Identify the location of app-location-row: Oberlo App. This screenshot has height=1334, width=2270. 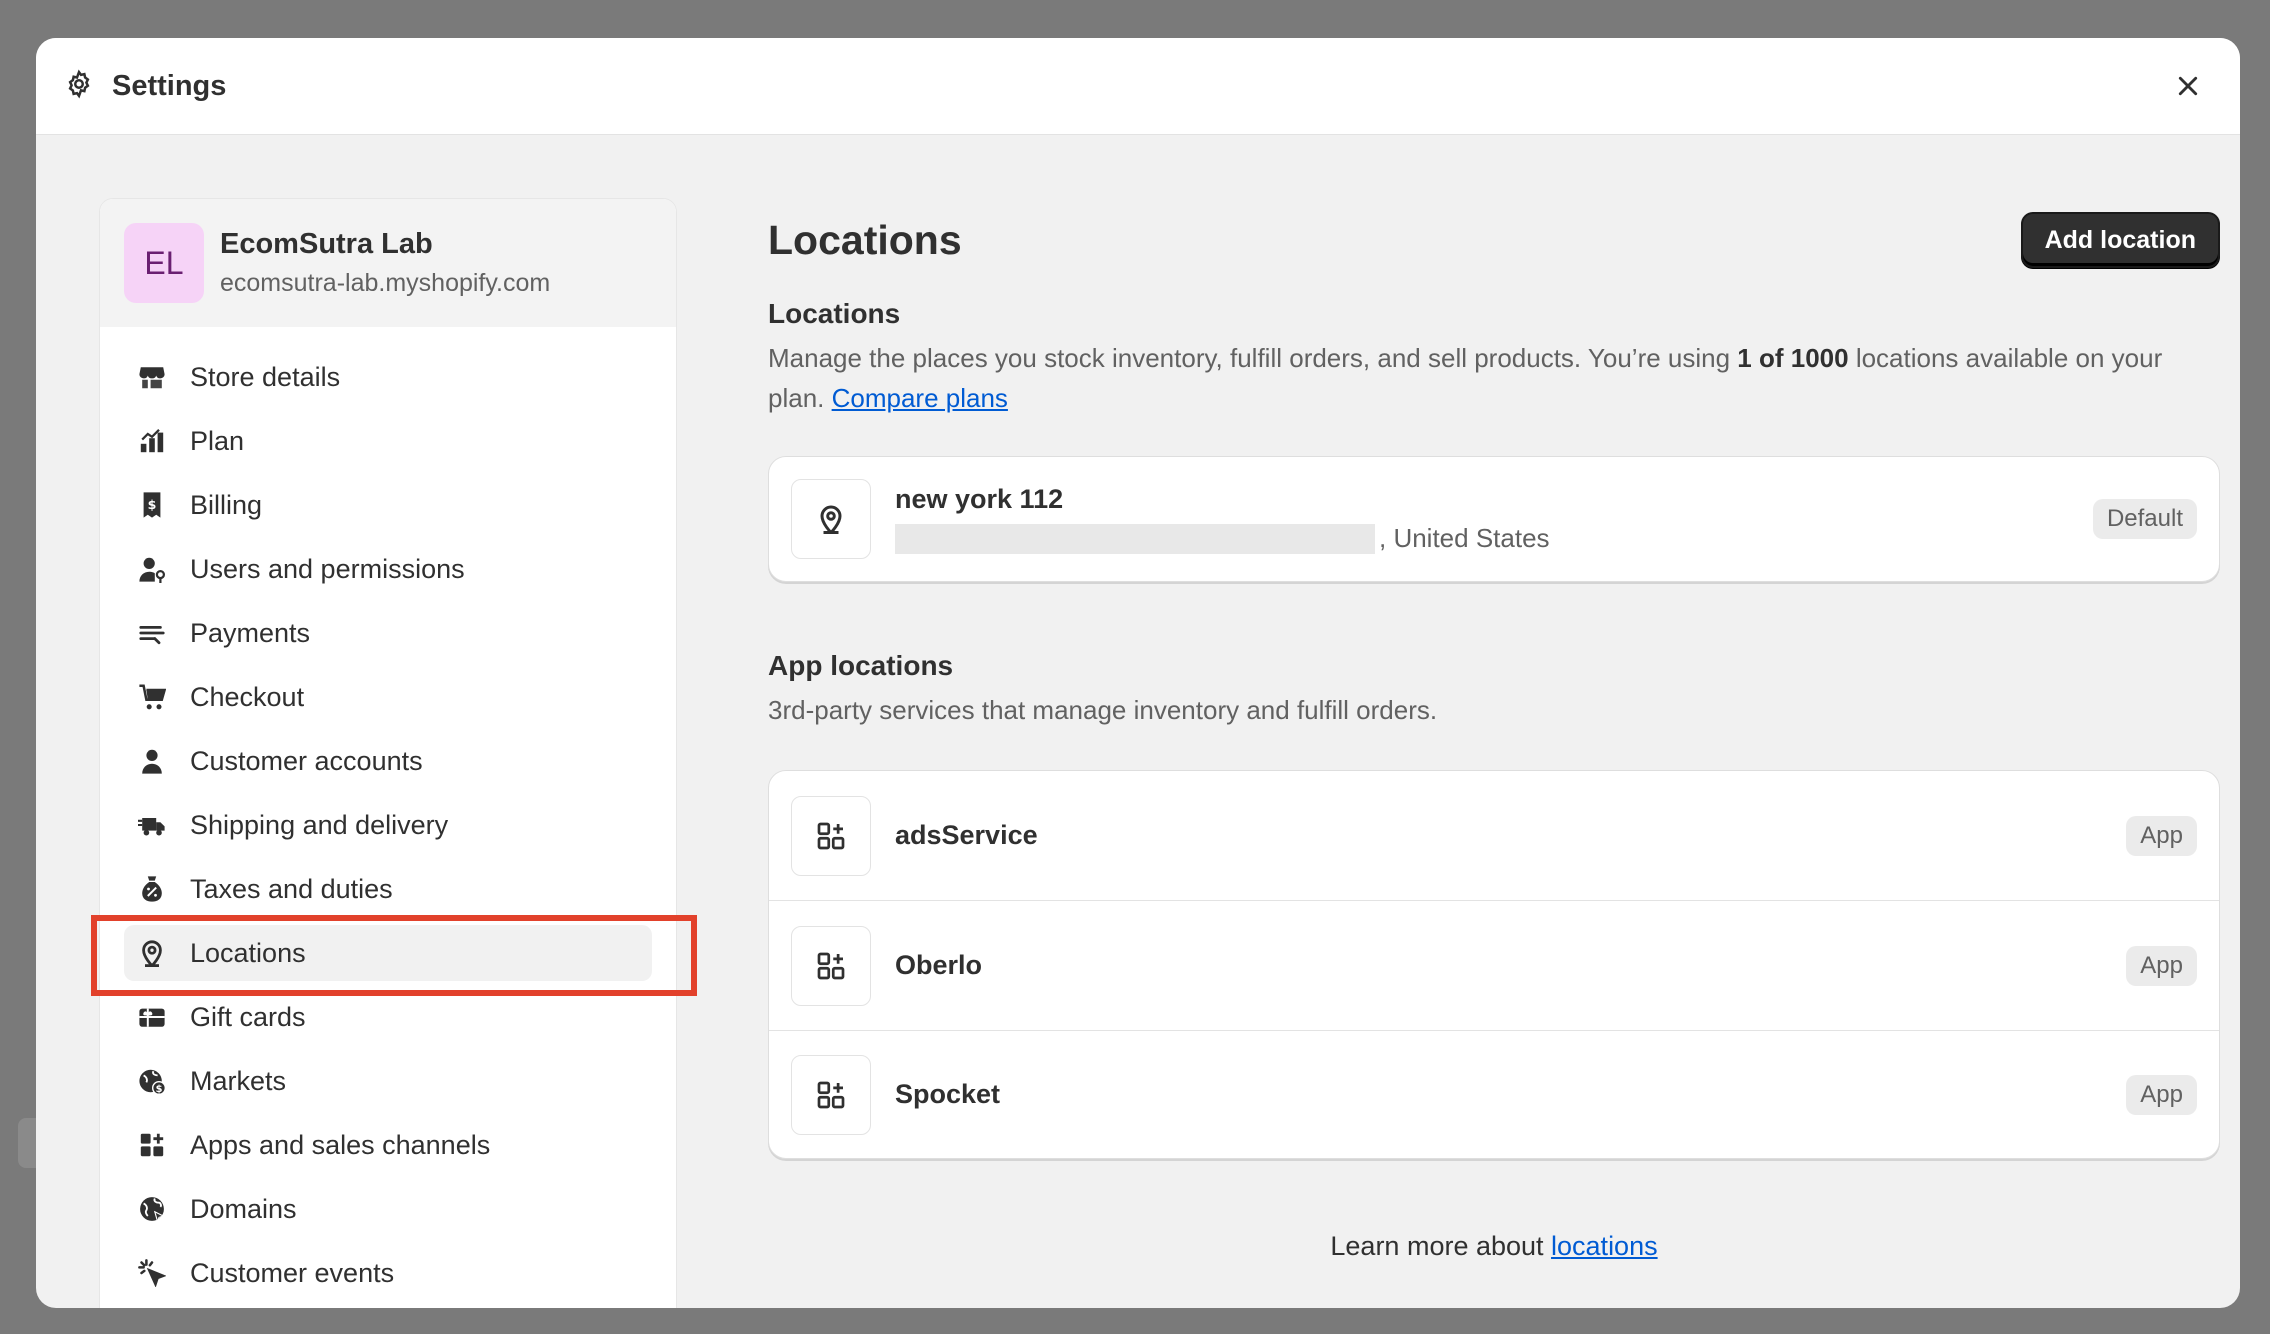
(1494, 965).